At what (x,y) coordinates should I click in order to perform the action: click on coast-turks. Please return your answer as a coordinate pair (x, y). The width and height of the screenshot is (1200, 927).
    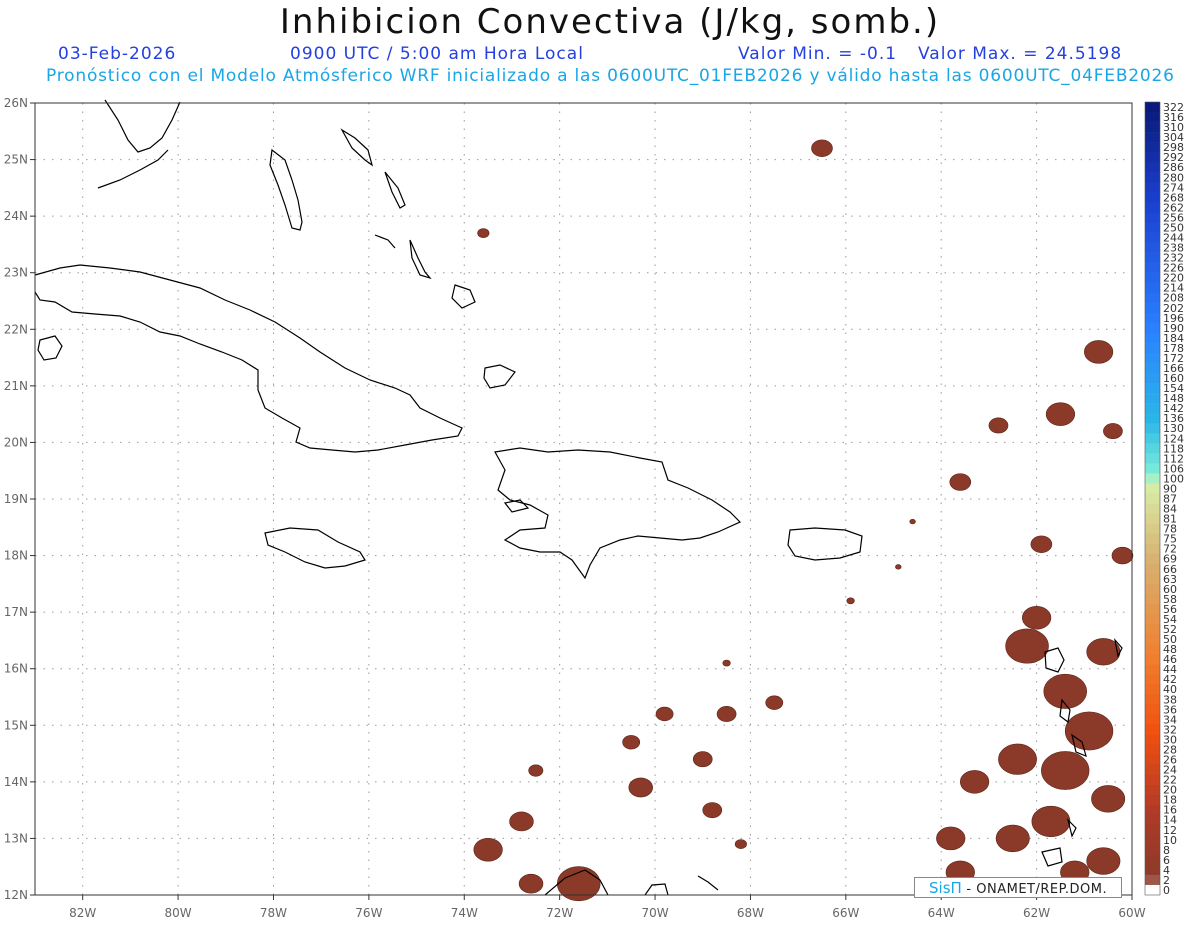
    Looking at the image, I should click on (385, 241).